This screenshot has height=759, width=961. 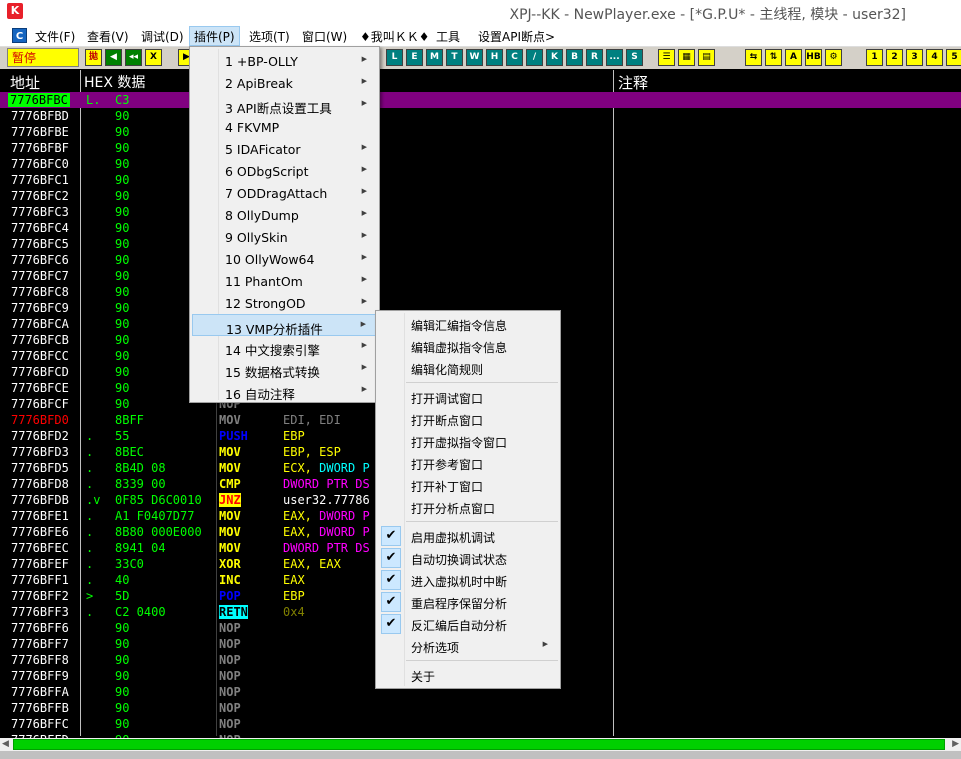 I want to click on plugin-menu-item: 2 ApiBreak ▶, so click(x=284, y=83).